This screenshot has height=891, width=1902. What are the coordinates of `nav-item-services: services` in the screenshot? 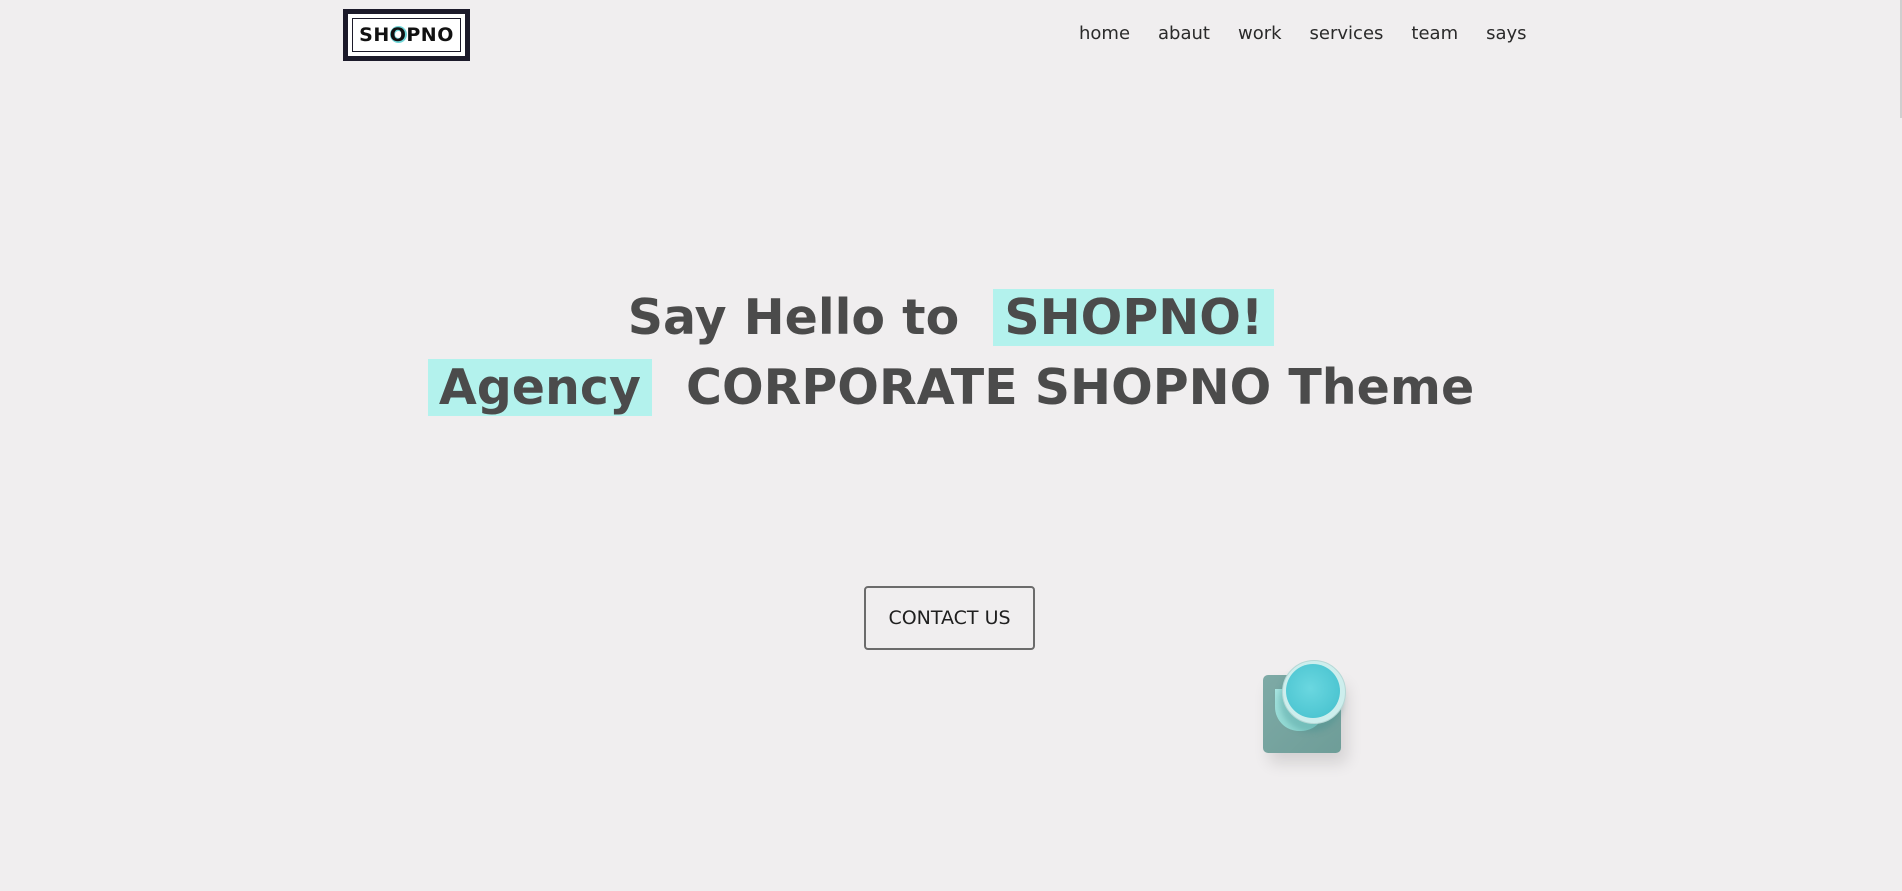 It's located at (1347, 34).